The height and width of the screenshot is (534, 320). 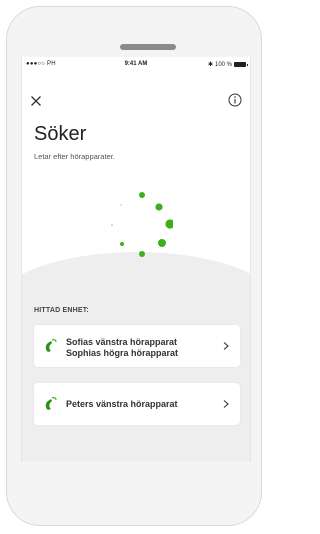 I want to click on page-title: Söker, so click(x=60, y=134).